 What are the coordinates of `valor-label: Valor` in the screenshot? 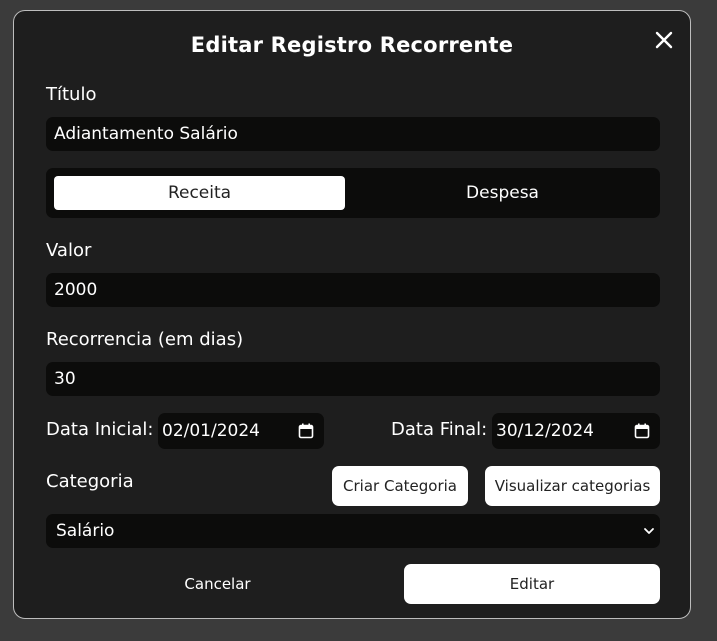 It's located at (69, 250).